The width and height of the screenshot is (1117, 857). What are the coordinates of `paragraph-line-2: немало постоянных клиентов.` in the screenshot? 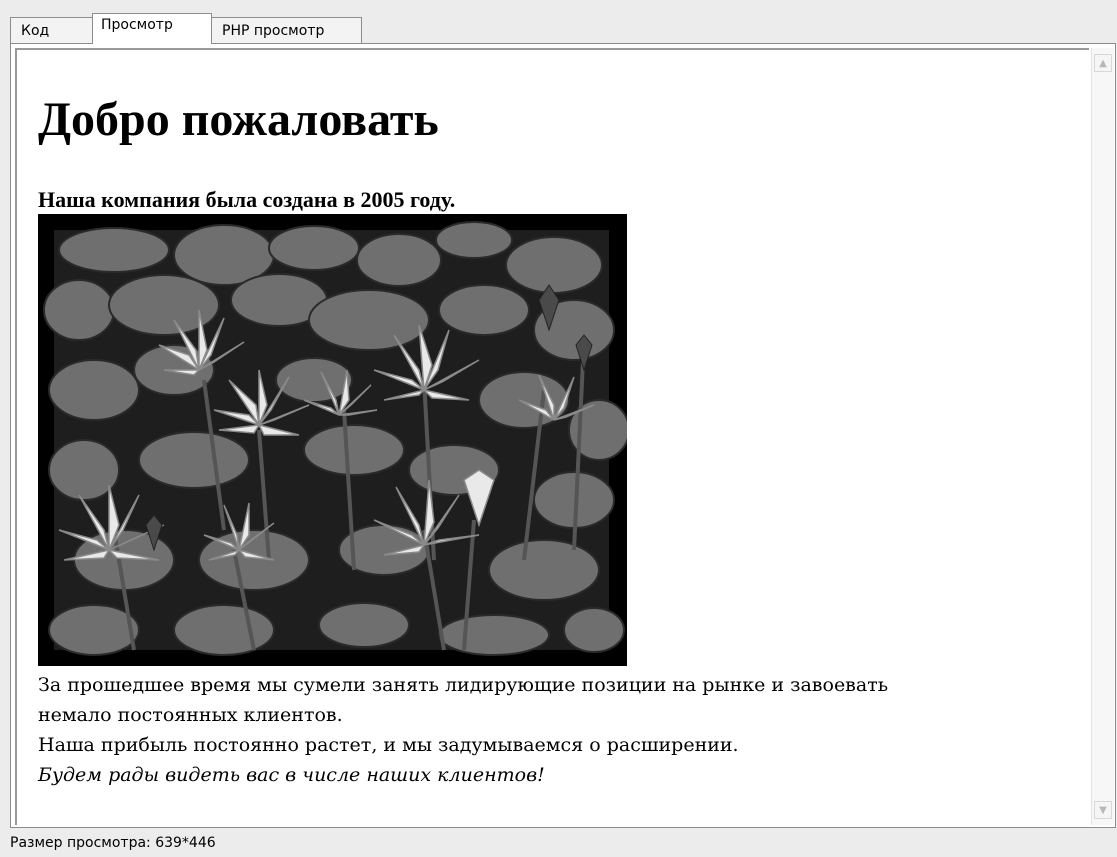 It's located at (190, 715).